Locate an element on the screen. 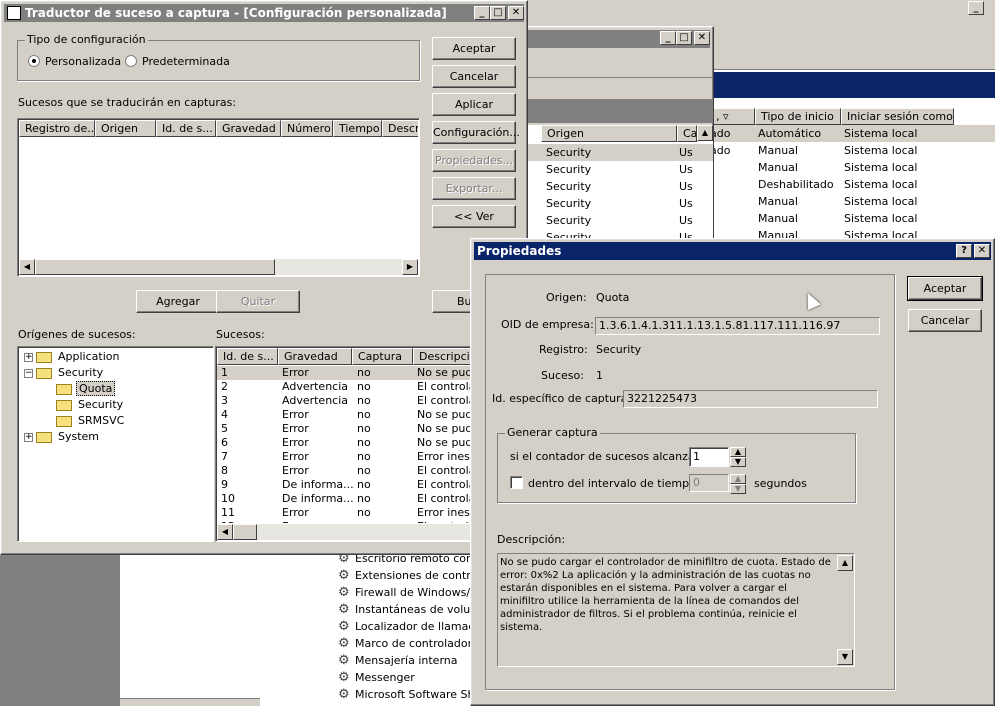 The image size is (995, 706). properties-accept-button: Aceptar is located at coordinates (945, 288).